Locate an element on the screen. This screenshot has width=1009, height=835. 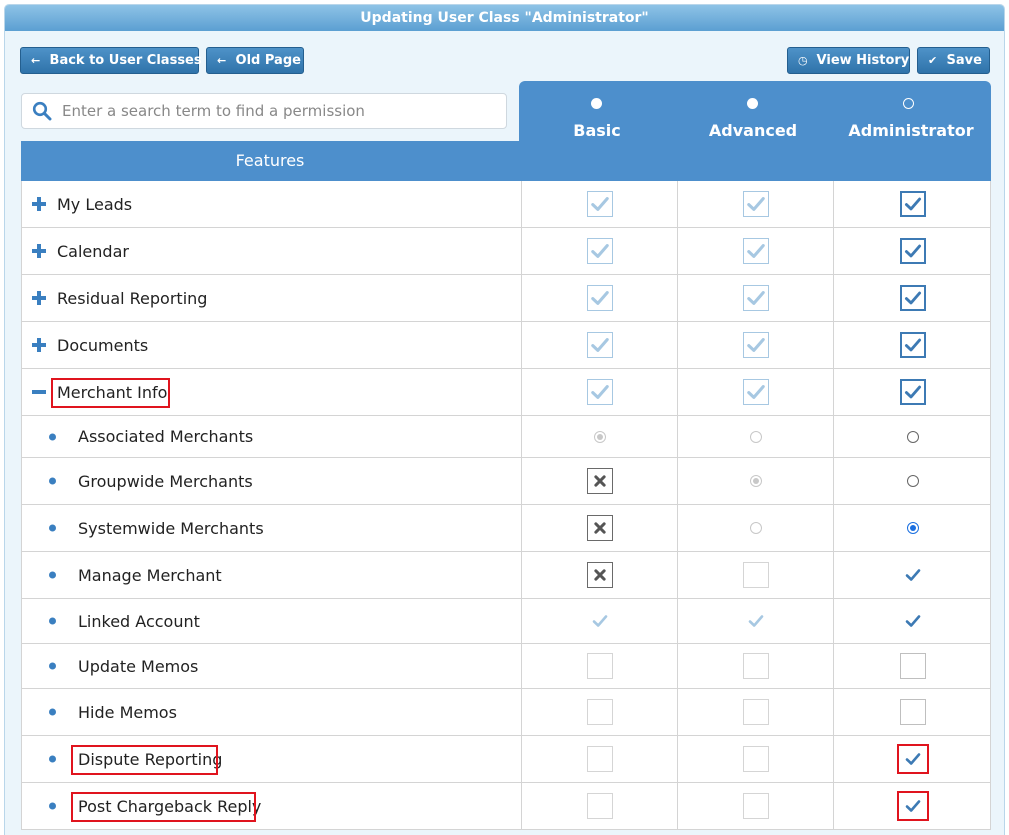
permission-row: Manage Merchant is located at coordinates (506, 575).